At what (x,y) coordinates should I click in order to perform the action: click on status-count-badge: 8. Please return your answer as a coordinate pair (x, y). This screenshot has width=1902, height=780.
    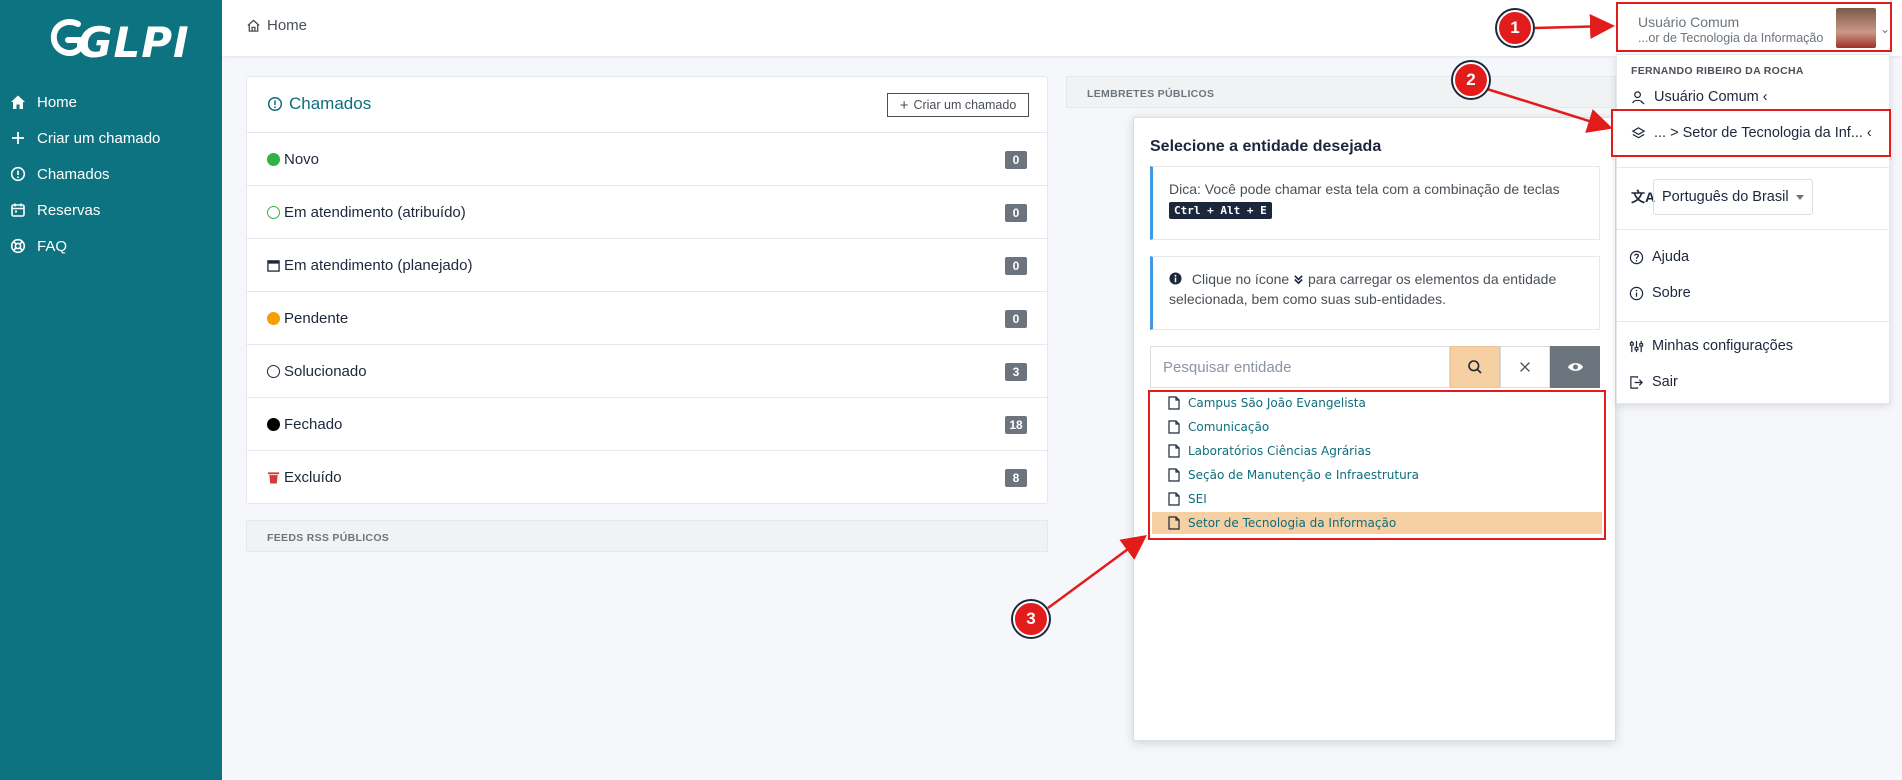
    Looking at the image, I should click on (1016, 478).